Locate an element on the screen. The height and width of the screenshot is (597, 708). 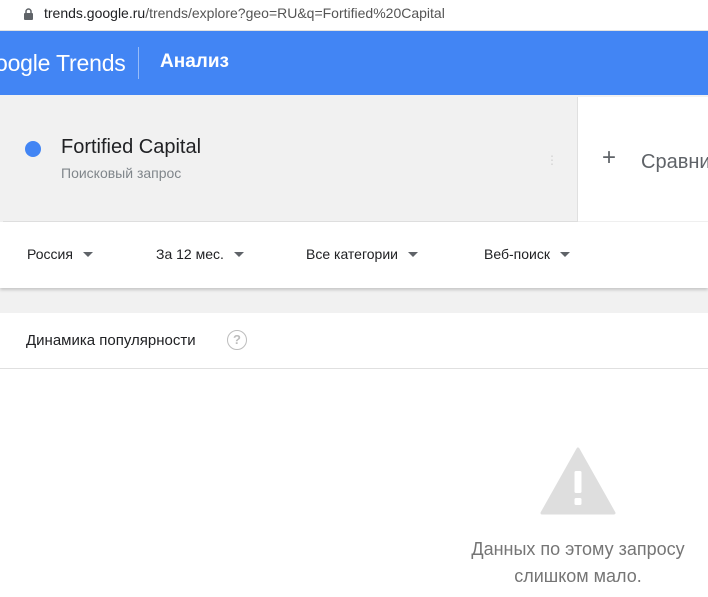
page-title: Анализ is located at coordinates (194, 61).